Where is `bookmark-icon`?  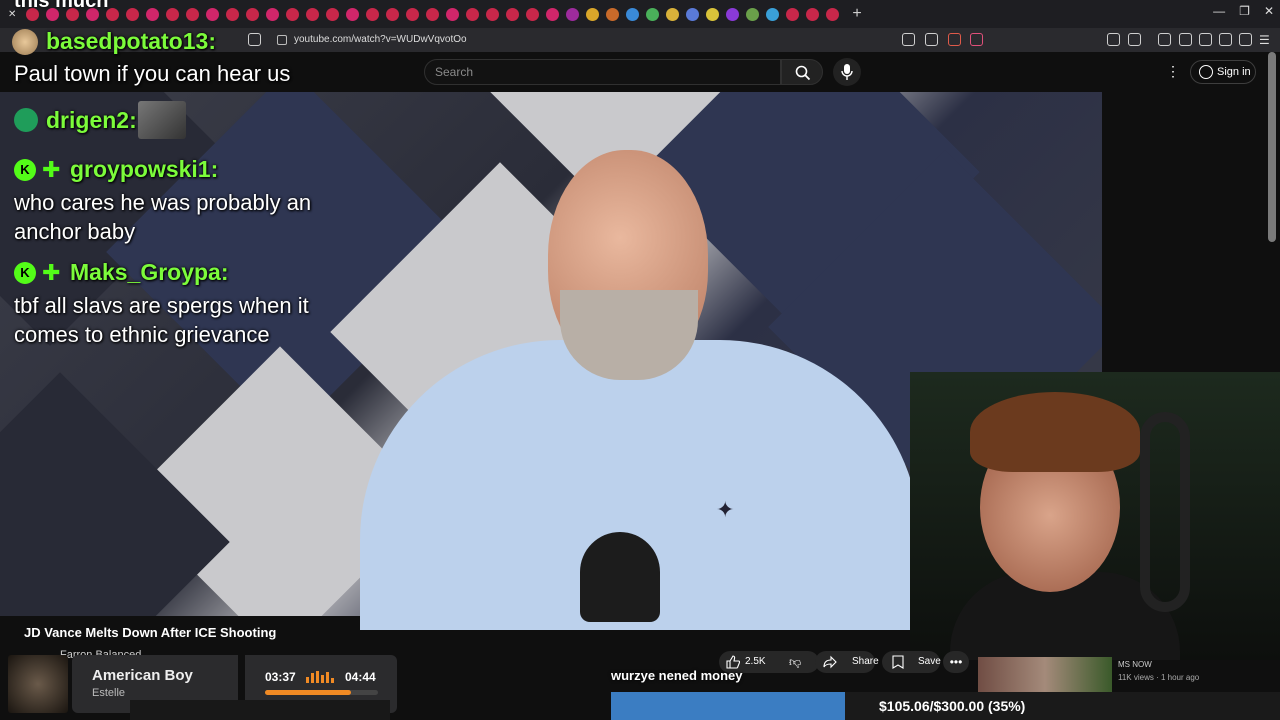 bookmark-icon is located at coordinates (254, 39).